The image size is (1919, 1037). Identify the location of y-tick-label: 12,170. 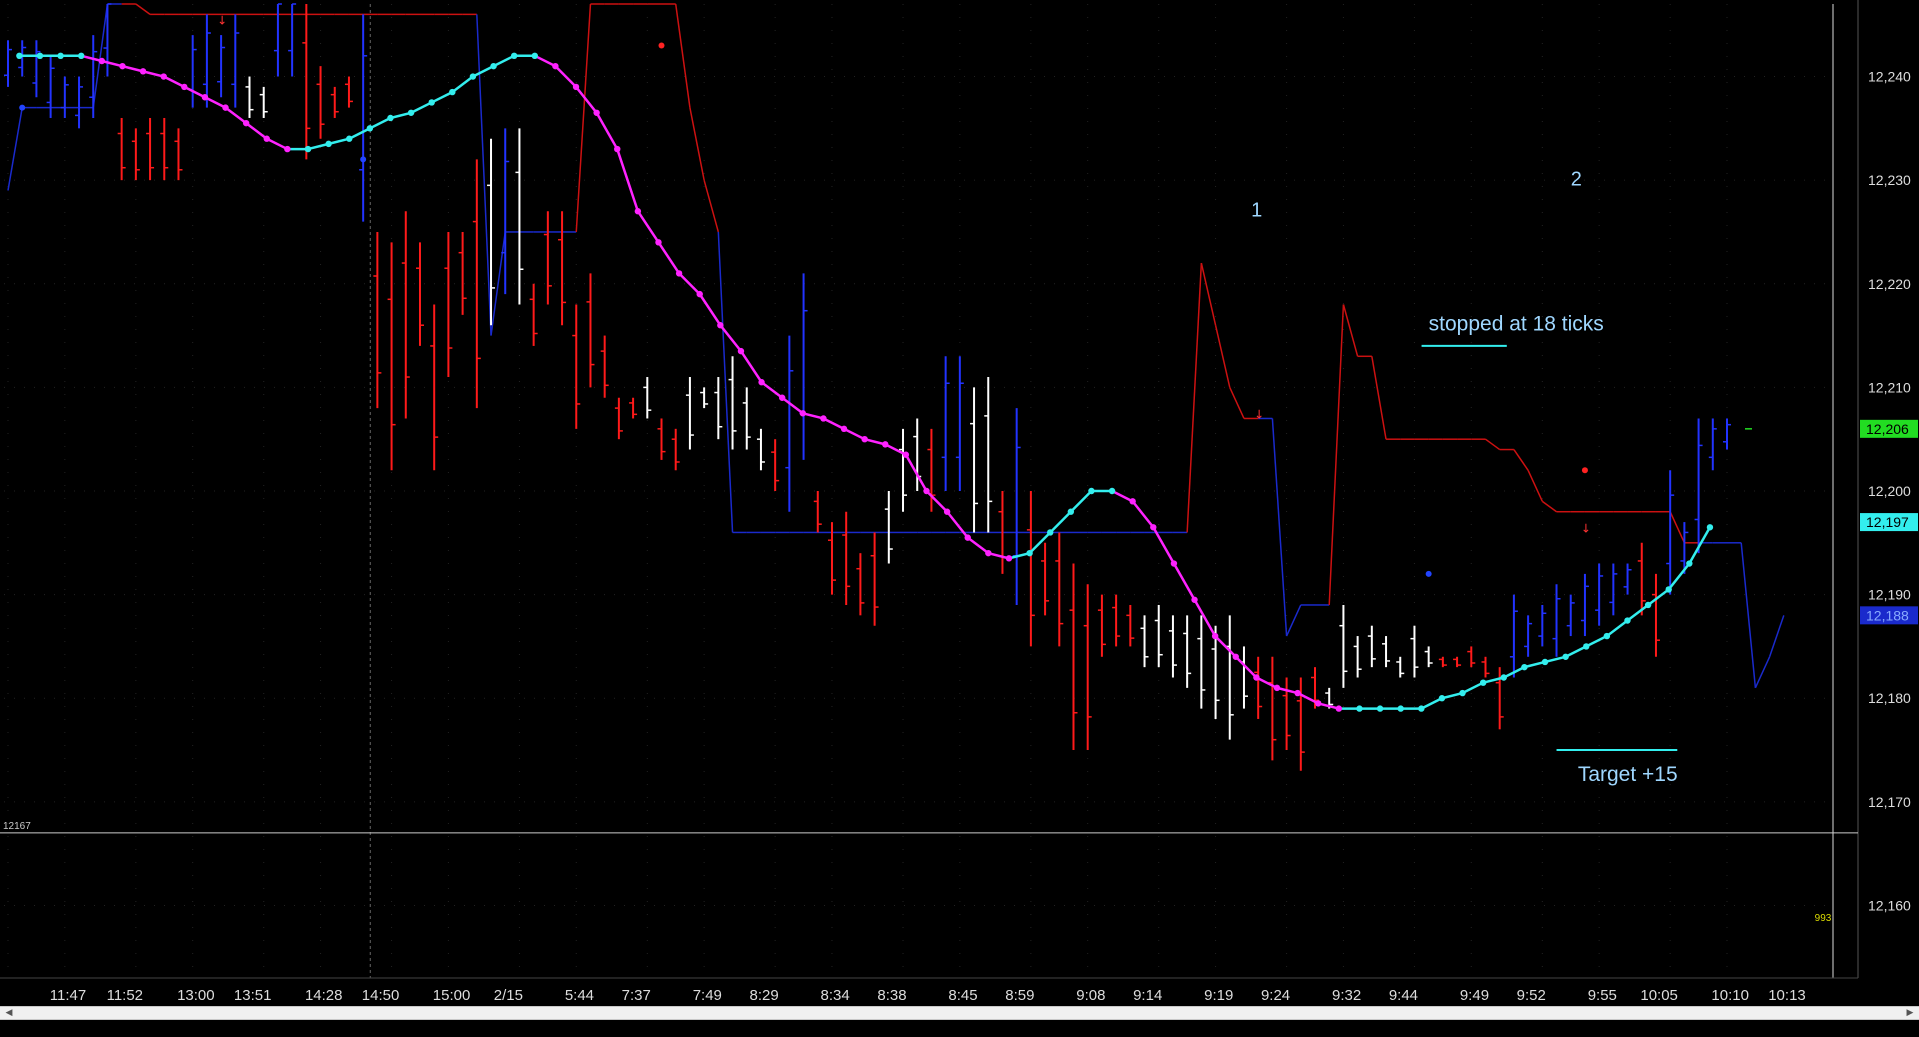
(1889, 802).